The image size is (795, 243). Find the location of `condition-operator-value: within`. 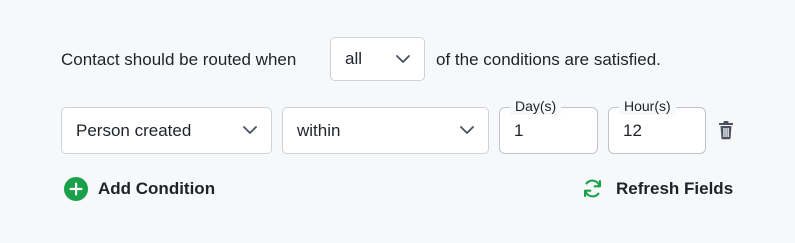

condition-operator-value: within is located at coordinates (319, 130).